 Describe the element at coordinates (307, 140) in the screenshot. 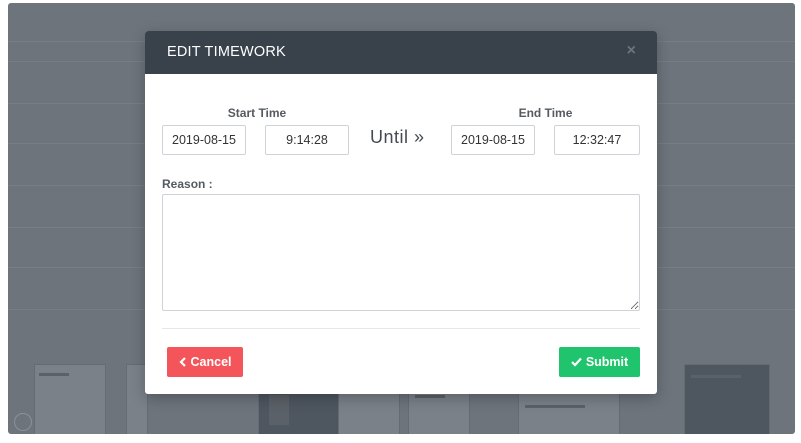

I see `start-time-input` at that location.